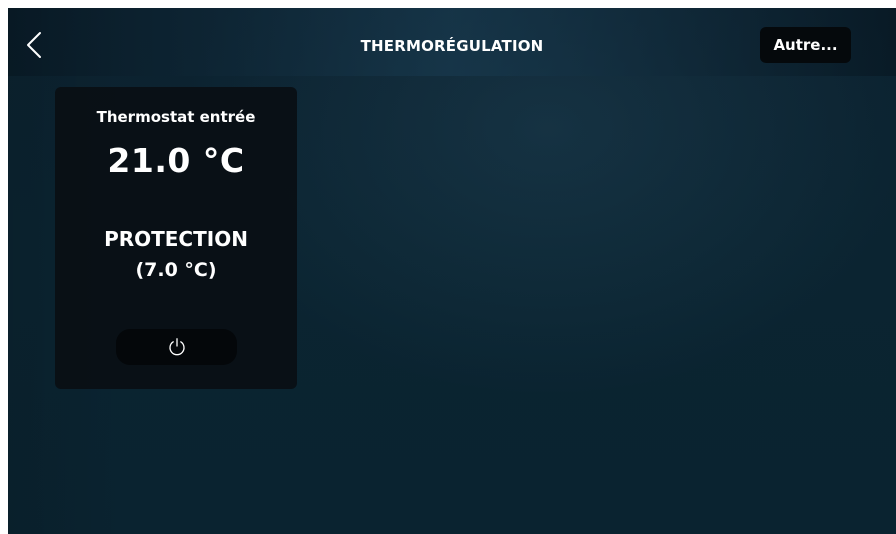 This screenshot has height=534, width=896. What do you see at coordinates (176, 117) in the screenshot?
I see `thermostat-name: Thermostat entrée` at bounding box center [176, 117].